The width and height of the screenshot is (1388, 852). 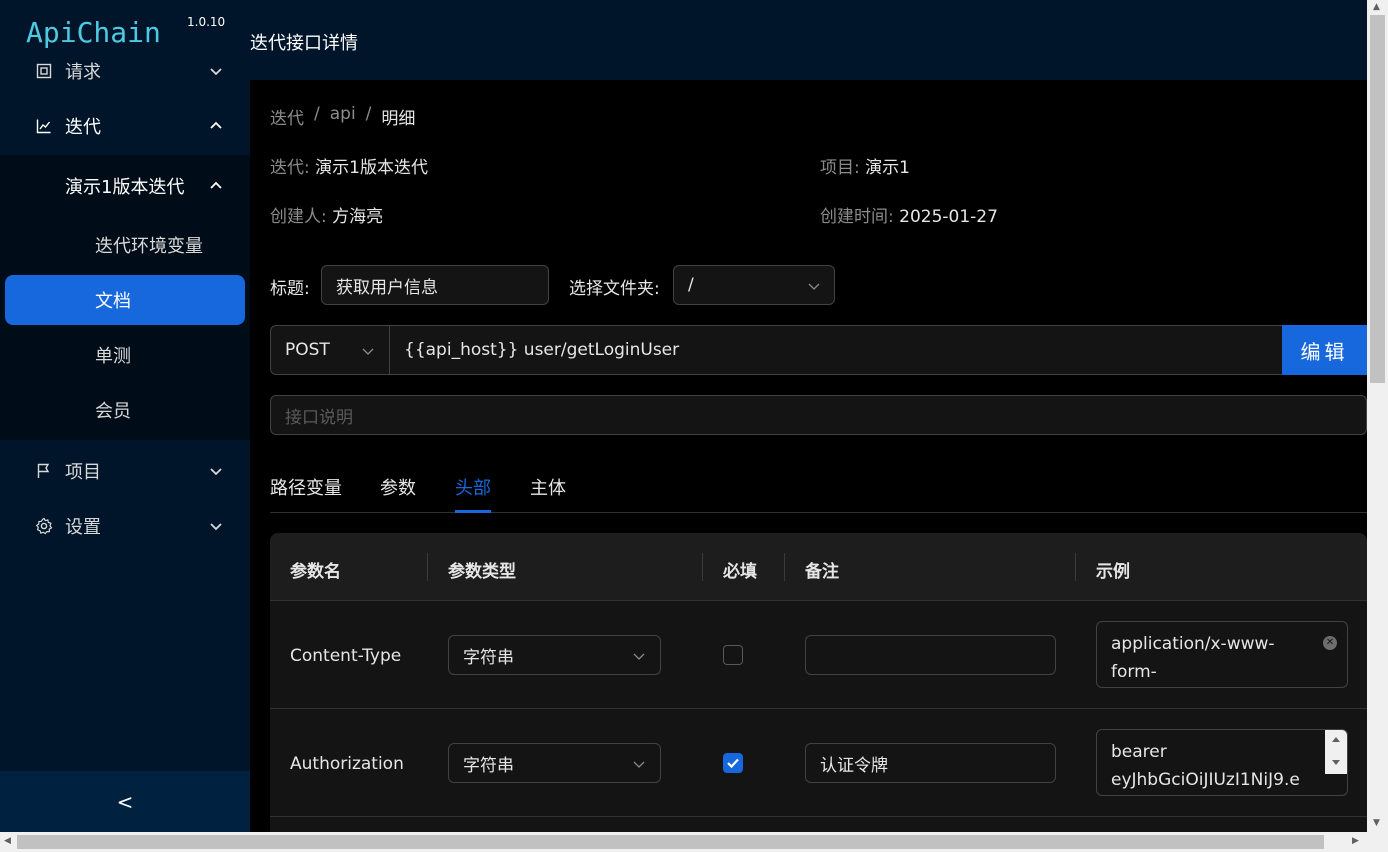 I want to click on tab-path-variables: 路径变量, so click(x=306, y=487).